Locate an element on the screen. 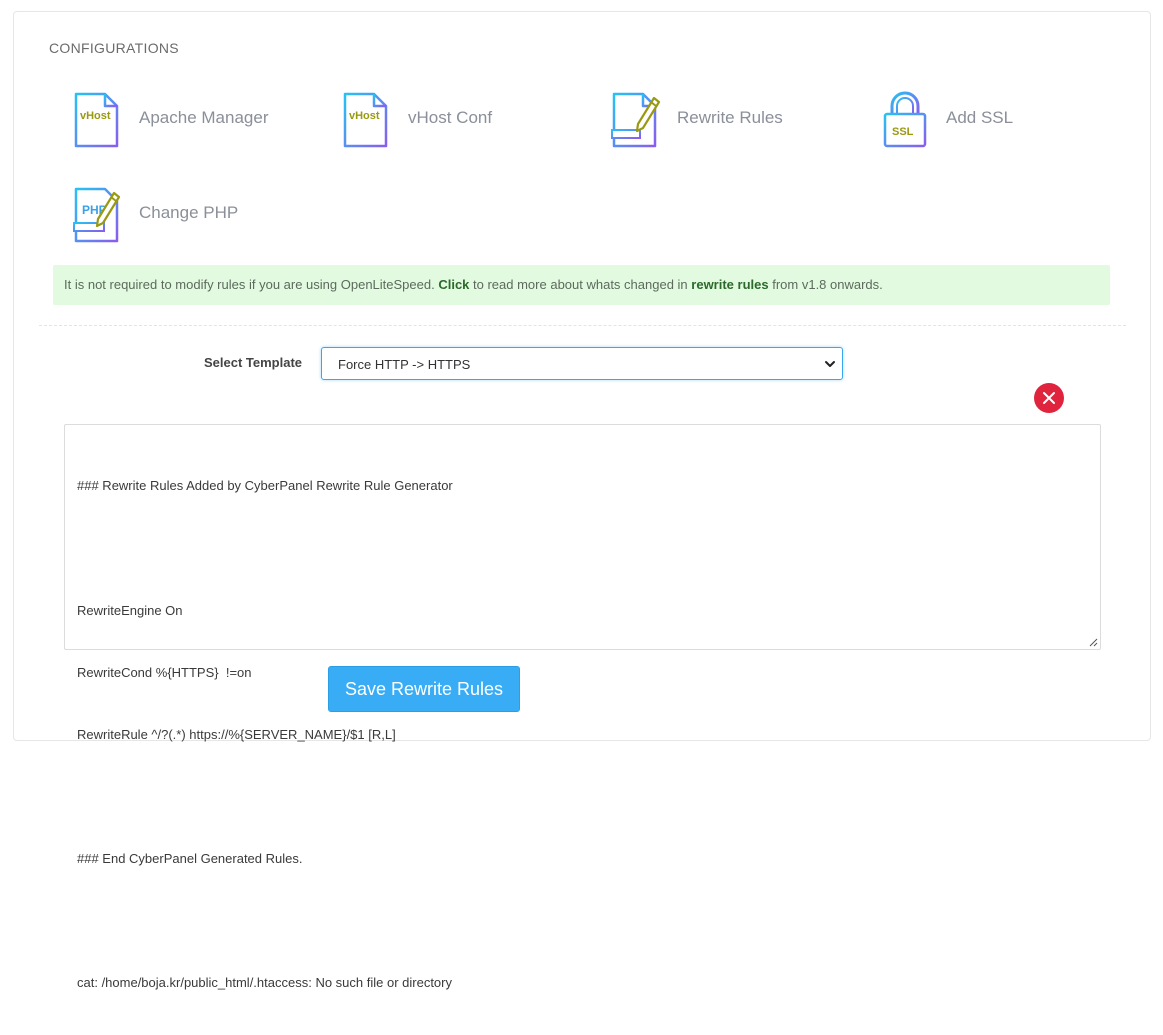 The image size is (1163, 1035). section-title: CONFIGURATIONS is located at coordinates (114, 48).